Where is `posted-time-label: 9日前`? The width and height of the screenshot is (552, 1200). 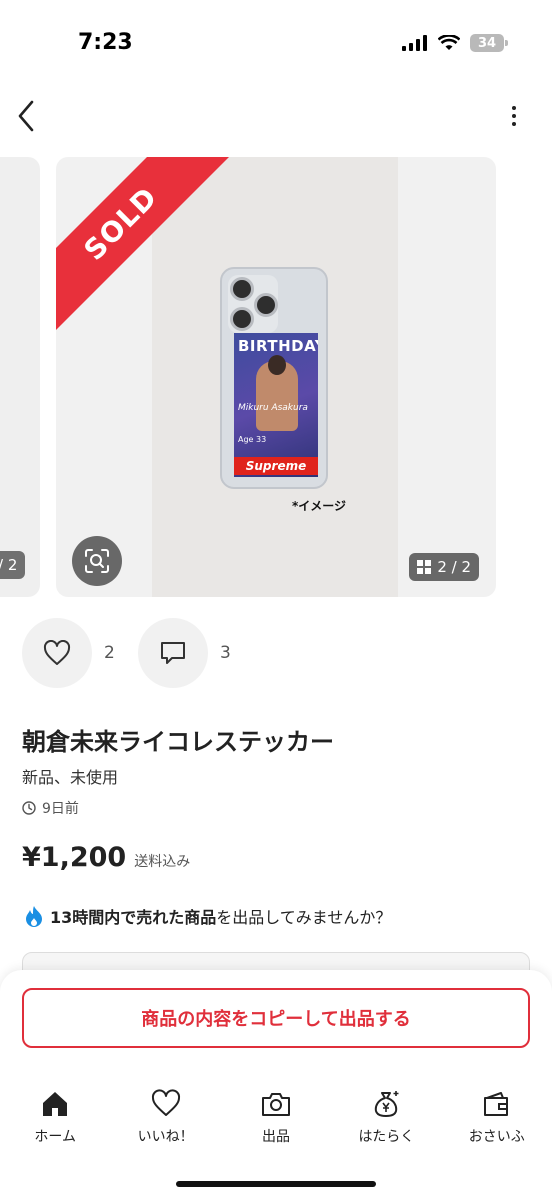
posted-time-label: 9日前 is located at coordinates (60, 809).